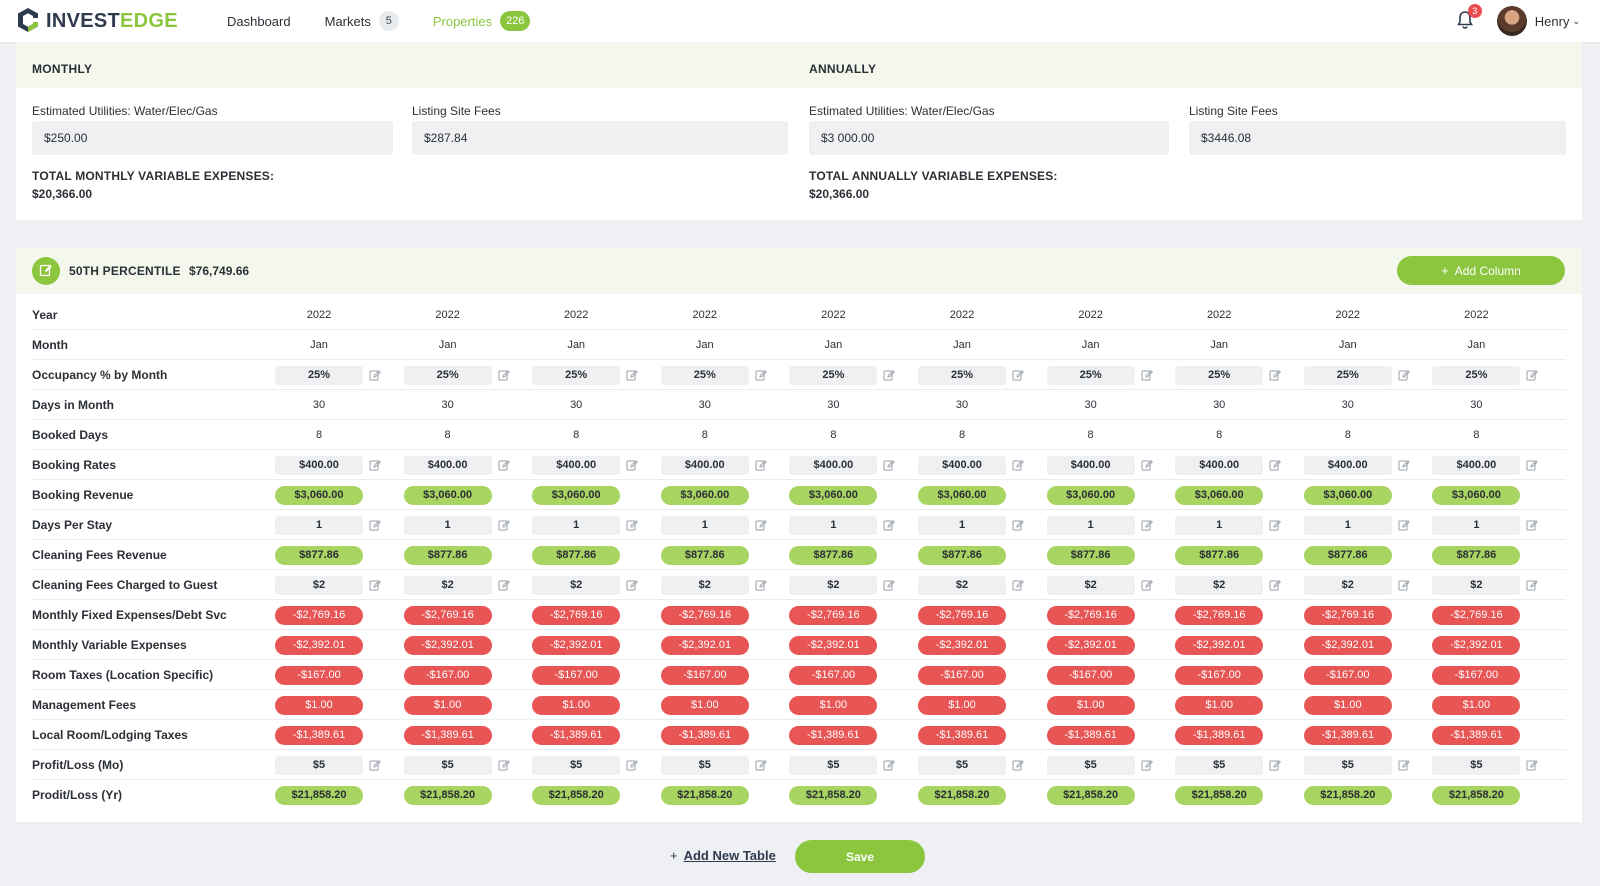 Image resolution: width=1600 pixels, height=886 pixels. I want to click on notifications-button: 3, so click(1468, 18).